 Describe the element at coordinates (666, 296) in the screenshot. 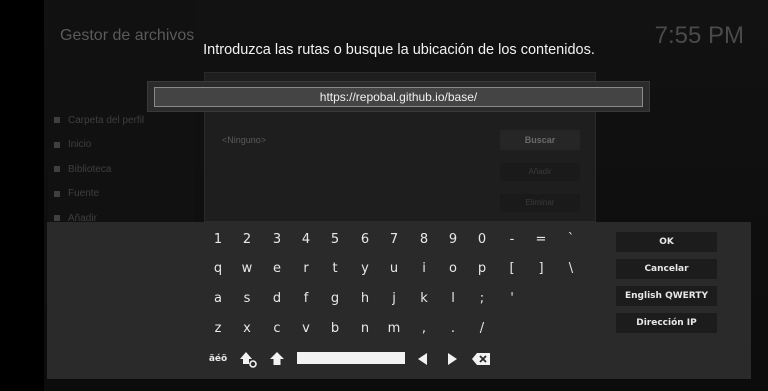

I see `keyboard-layout-button: English QWERTY` at that location.